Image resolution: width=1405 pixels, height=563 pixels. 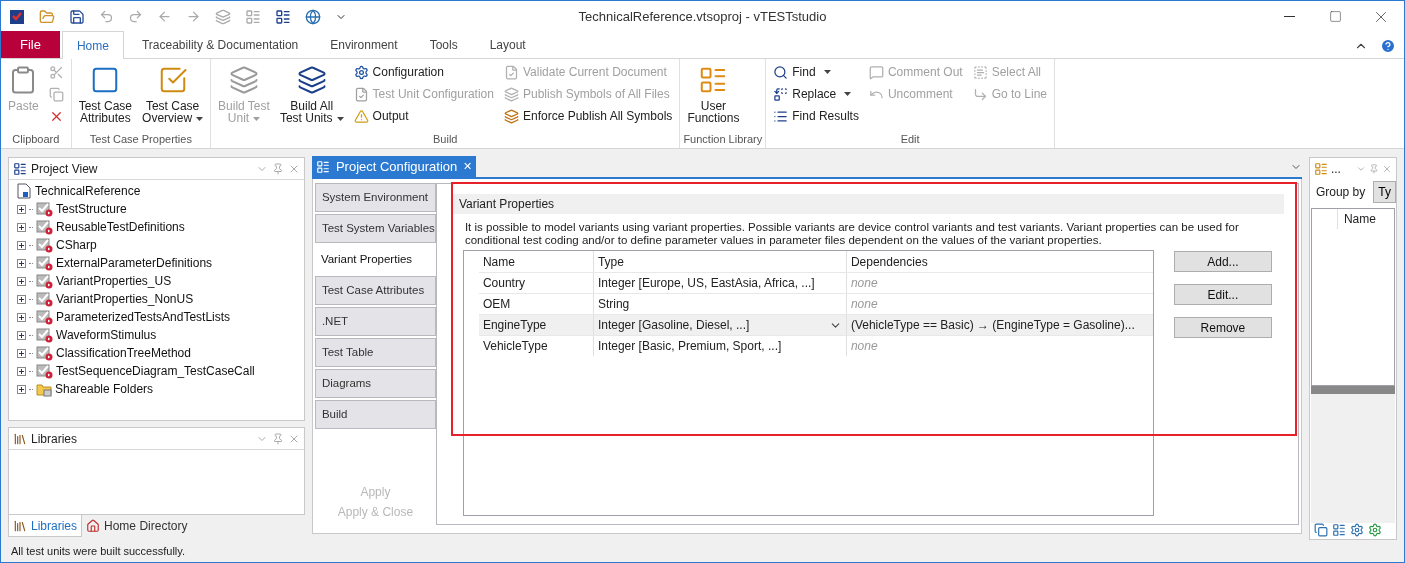 I want to click on tree-item: WaveformStimulus, so click(x=106, y=335).